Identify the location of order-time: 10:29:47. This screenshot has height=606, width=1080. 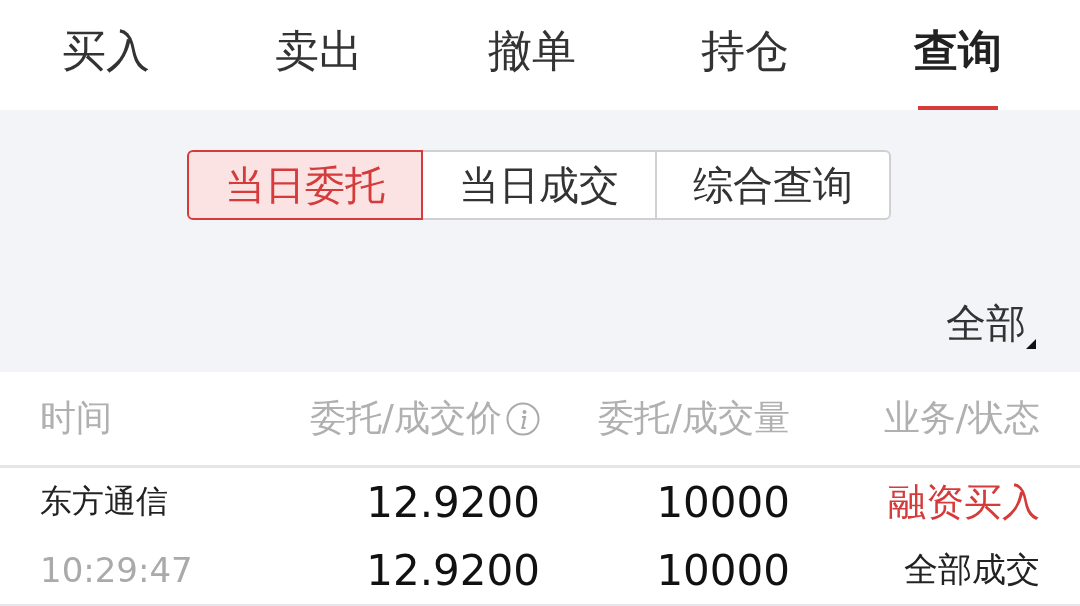
(117, 570).